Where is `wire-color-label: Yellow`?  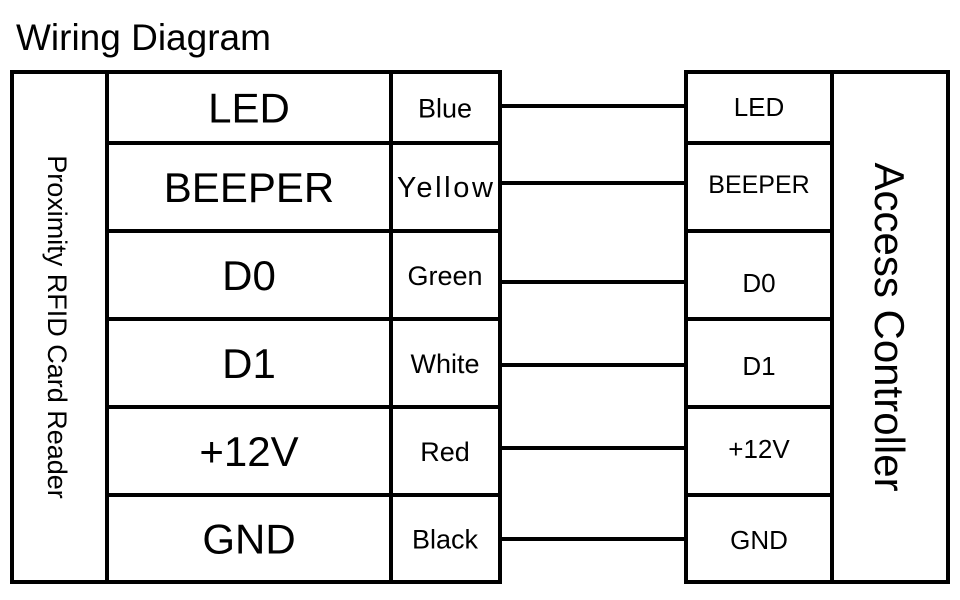
wire-color-label: Yellow is located at coordinates (445, 188).